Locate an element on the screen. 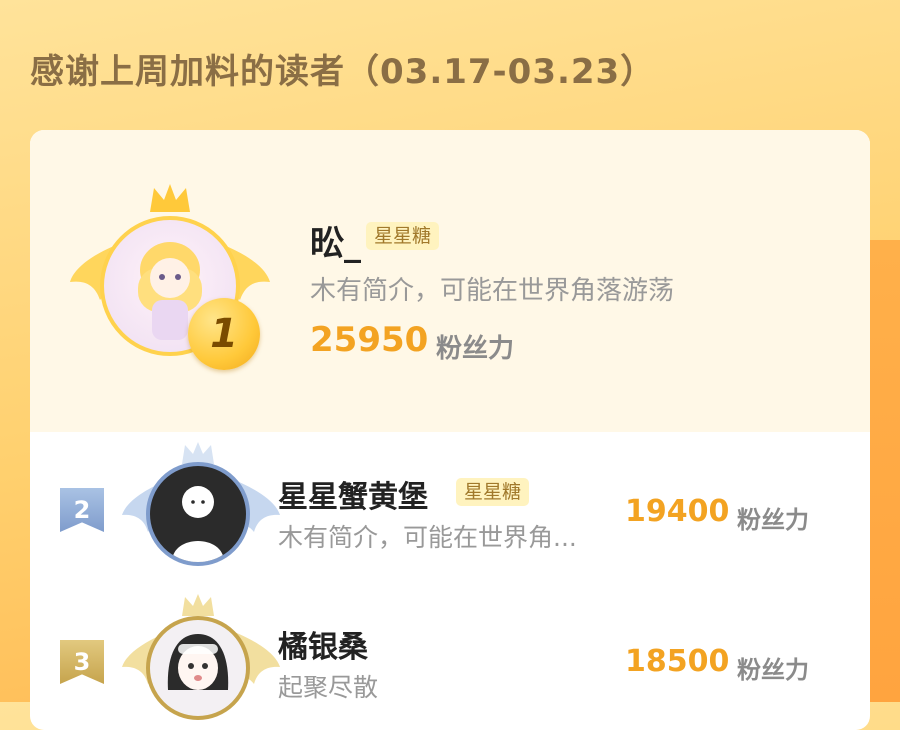 This screenshot has width=900, height=730. rank-2-ribbon: 2 is located at coordinates (82, 510).